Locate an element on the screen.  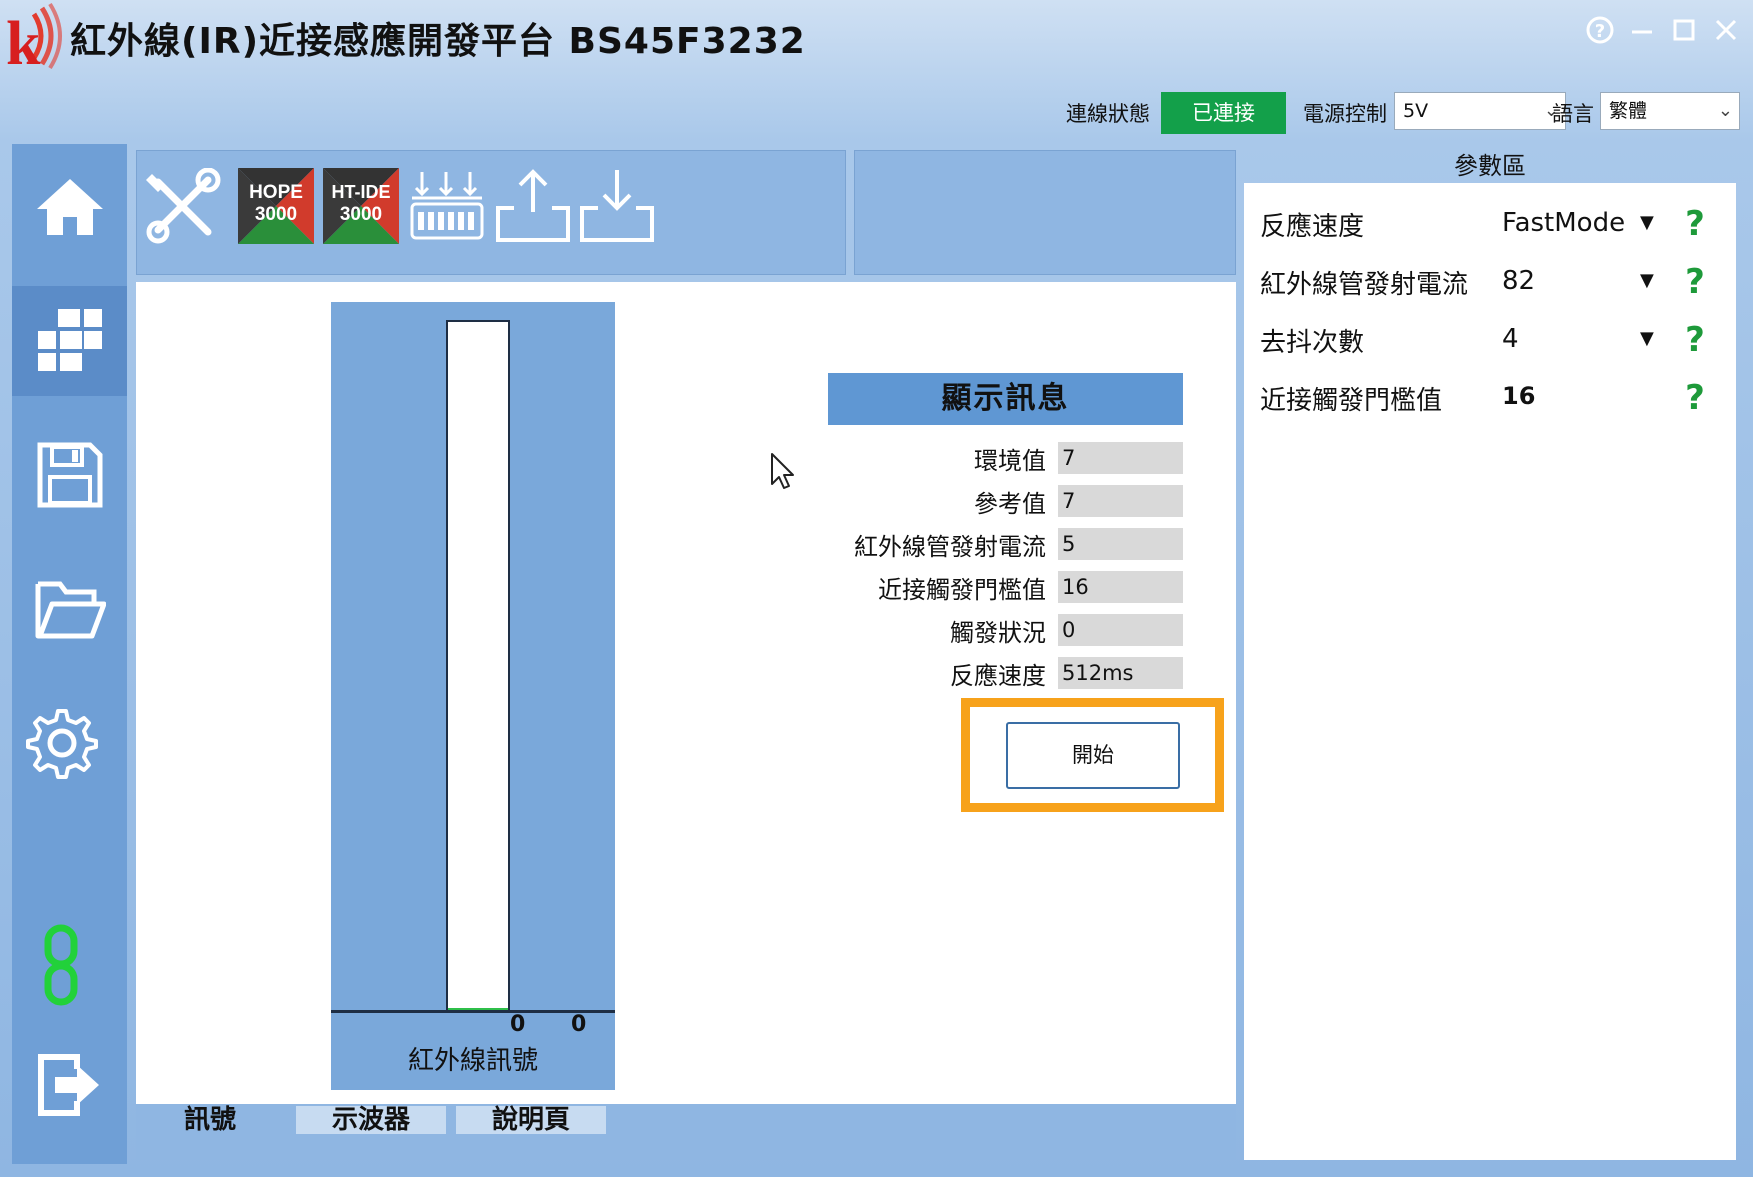
info-value-reference: 7 is located at coordinates (1120, 501).